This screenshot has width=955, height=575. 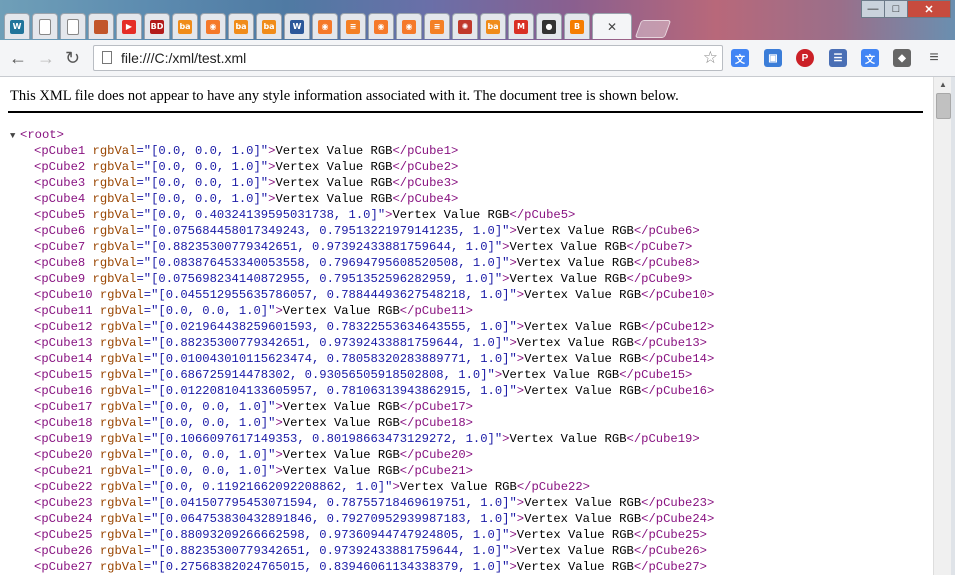 I want to click on ba-tab-2: ba, so click(x=241, y=26).